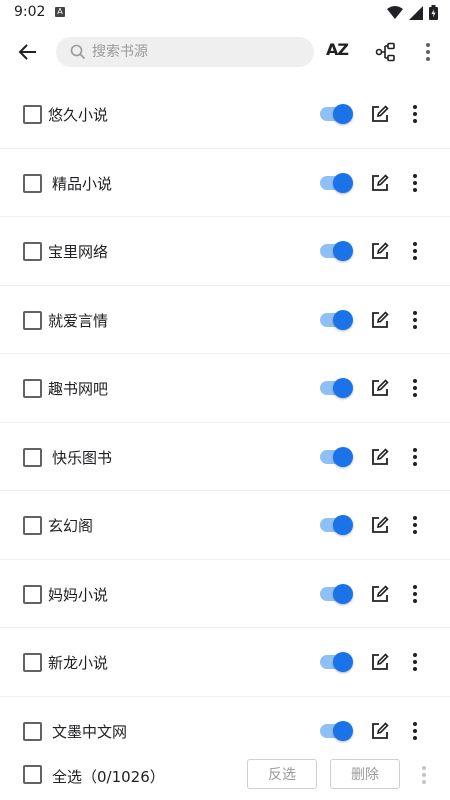 This screenshot has height=800, width=450. Describe the element at coordinates (225, 388) in the screenshot. I see `list-item: 趣书网吧` at that location.